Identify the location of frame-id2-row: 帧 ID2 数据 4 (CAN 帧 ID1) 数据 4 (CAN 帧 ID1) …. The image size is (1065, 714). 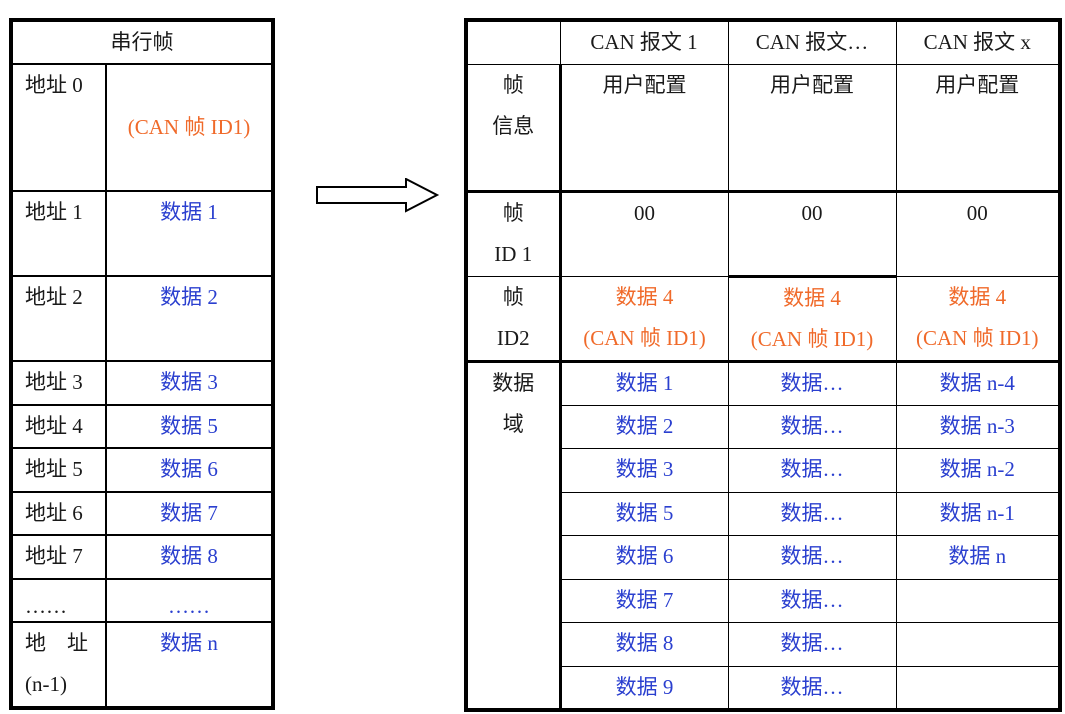
(763, 319).